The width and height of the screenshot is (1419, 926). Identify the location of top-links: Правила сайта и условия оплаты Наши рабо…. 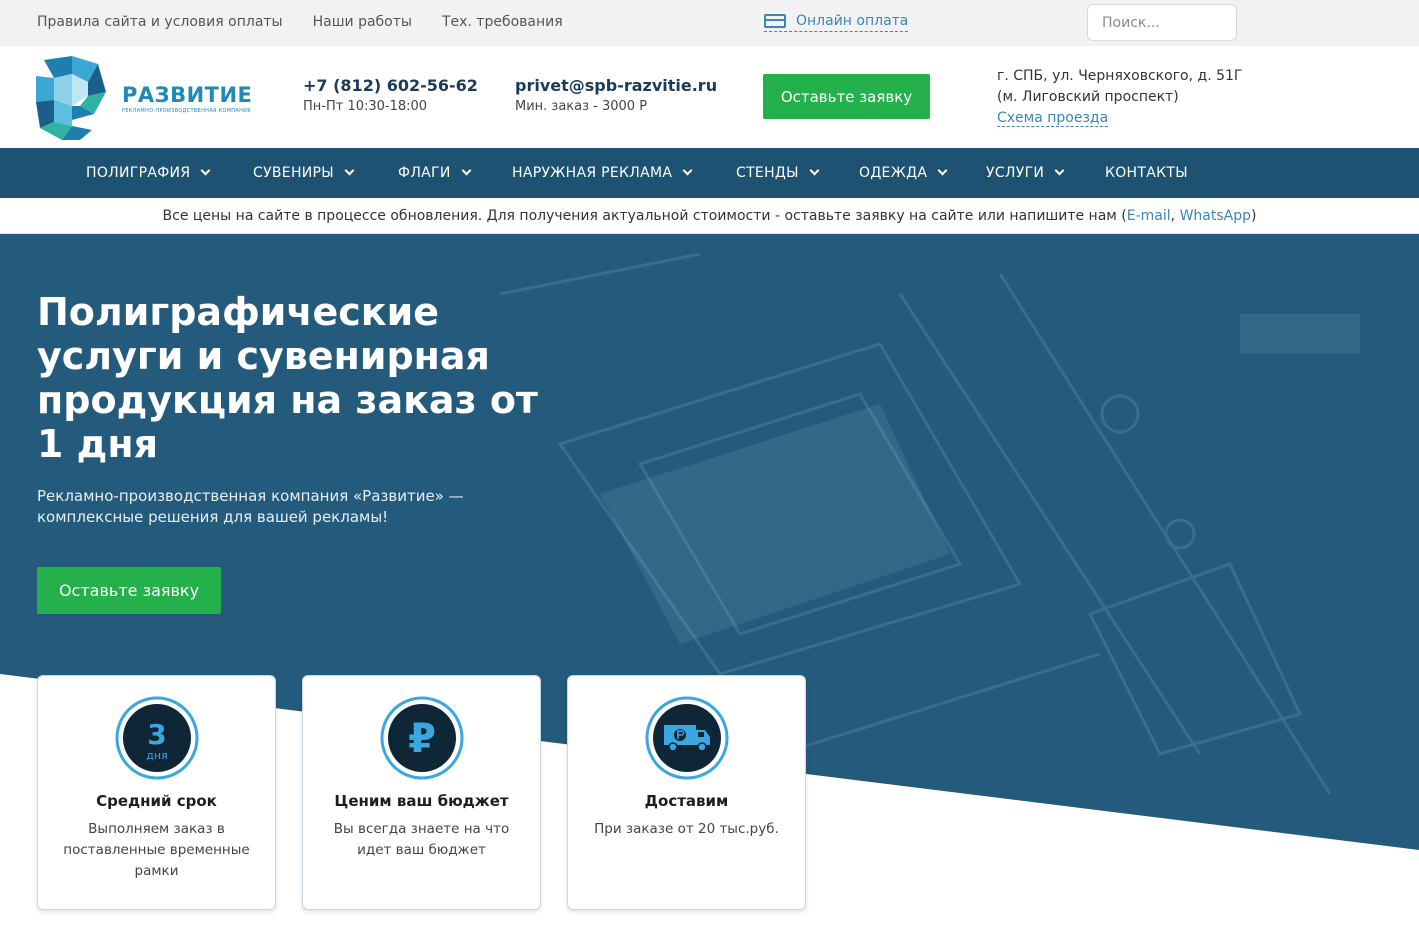
(300, 22).